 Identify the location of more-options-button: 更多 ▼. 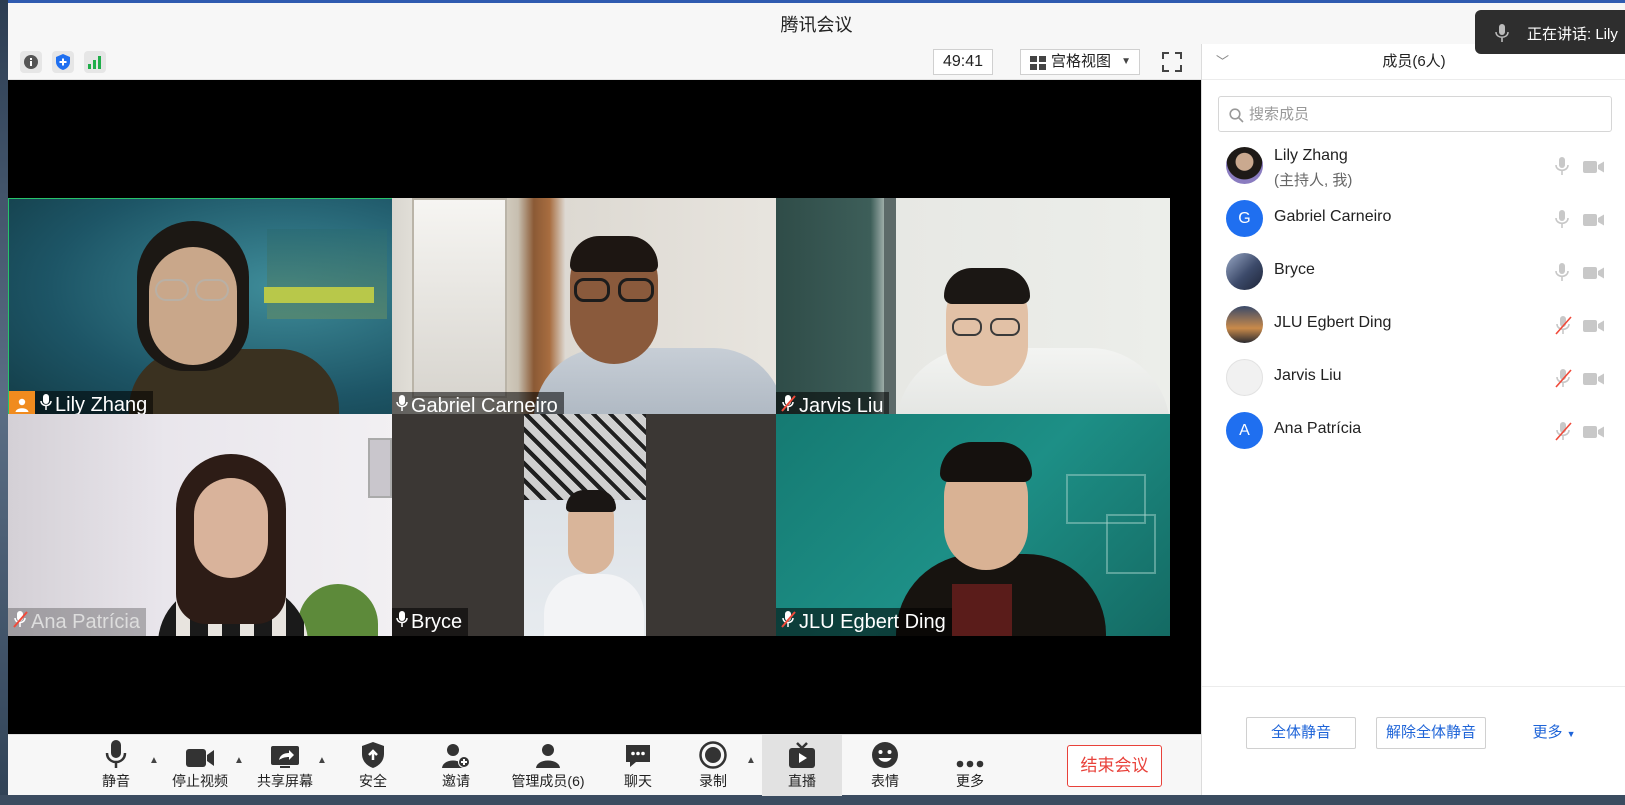
(1554, 733).